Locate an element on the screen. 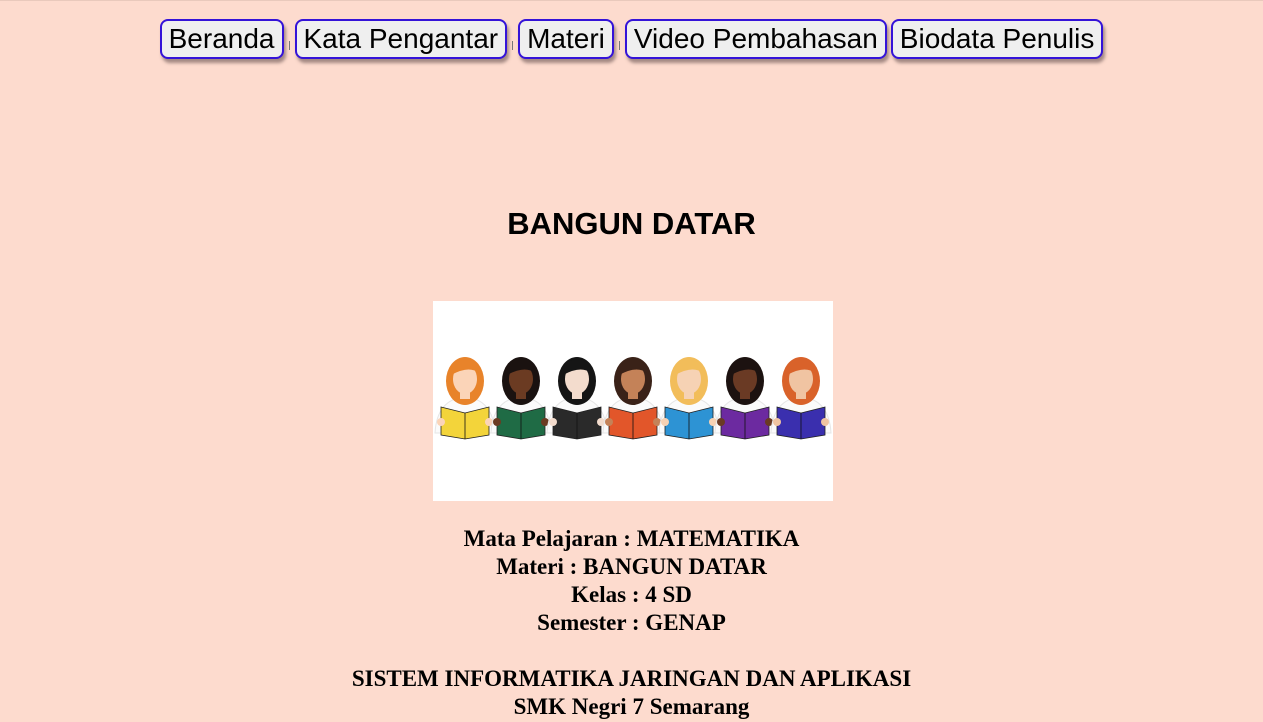  page-title: BANGUN DATAR is located at coordinates (631, 223).